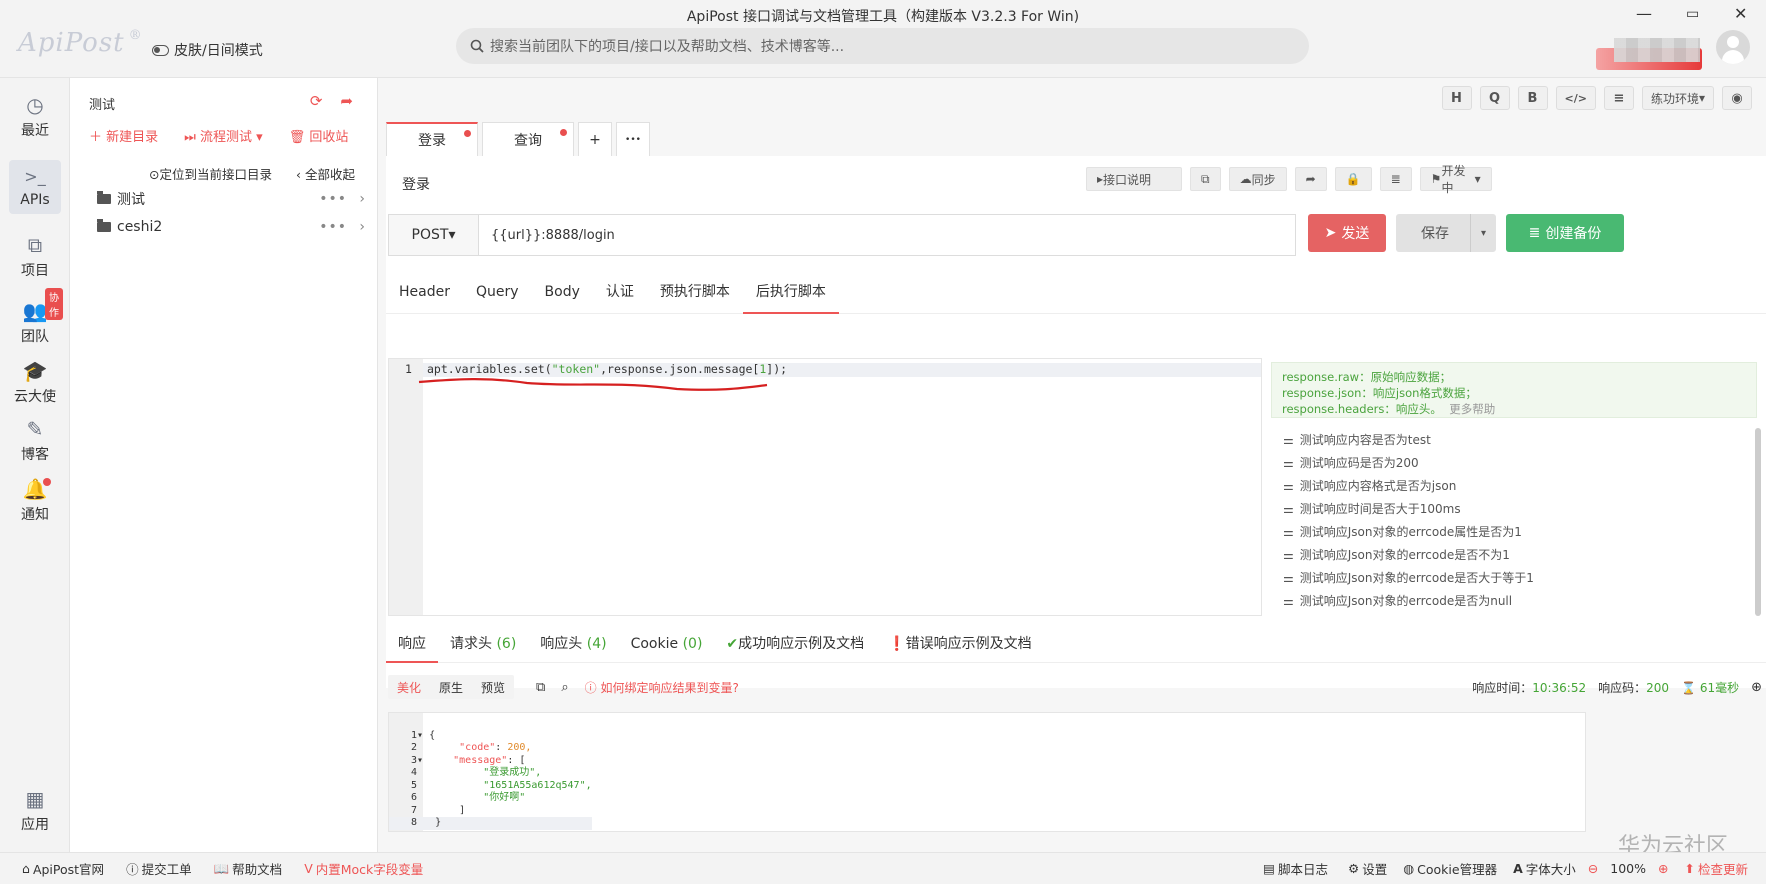 The image size is (1766, 884). I want to click on env-select: 练功环境 ▾, so click(1677, 98).